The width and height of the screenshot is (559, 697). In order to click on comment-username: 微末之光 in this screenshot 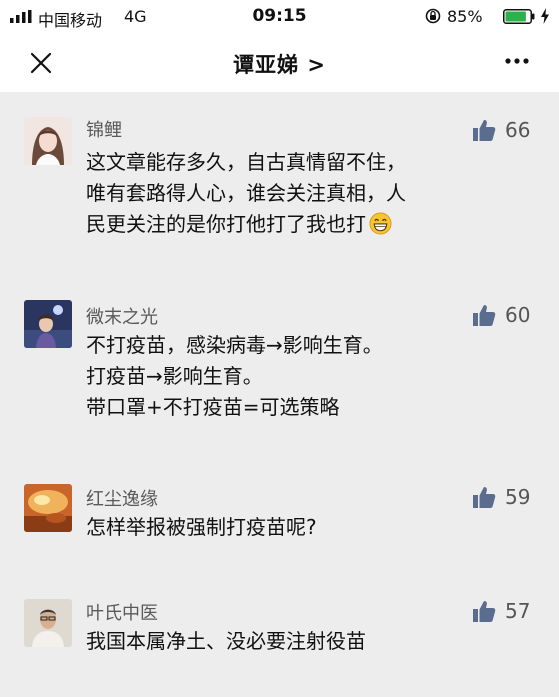, I will do `click(122, 316)`.